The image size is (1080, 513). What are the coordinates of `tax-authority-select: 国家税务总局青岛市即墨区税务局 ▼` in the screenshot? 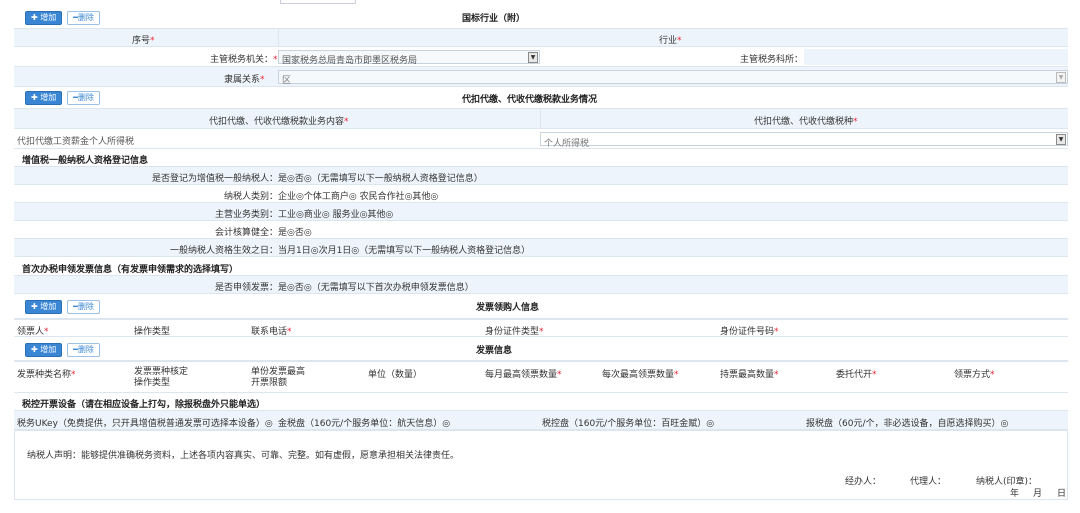 It's located at (409, 58).